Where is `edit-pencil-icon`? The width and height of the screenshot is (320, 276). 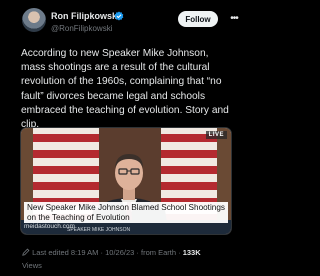 edit-pencil-icon is located at coordinates (26, 252).